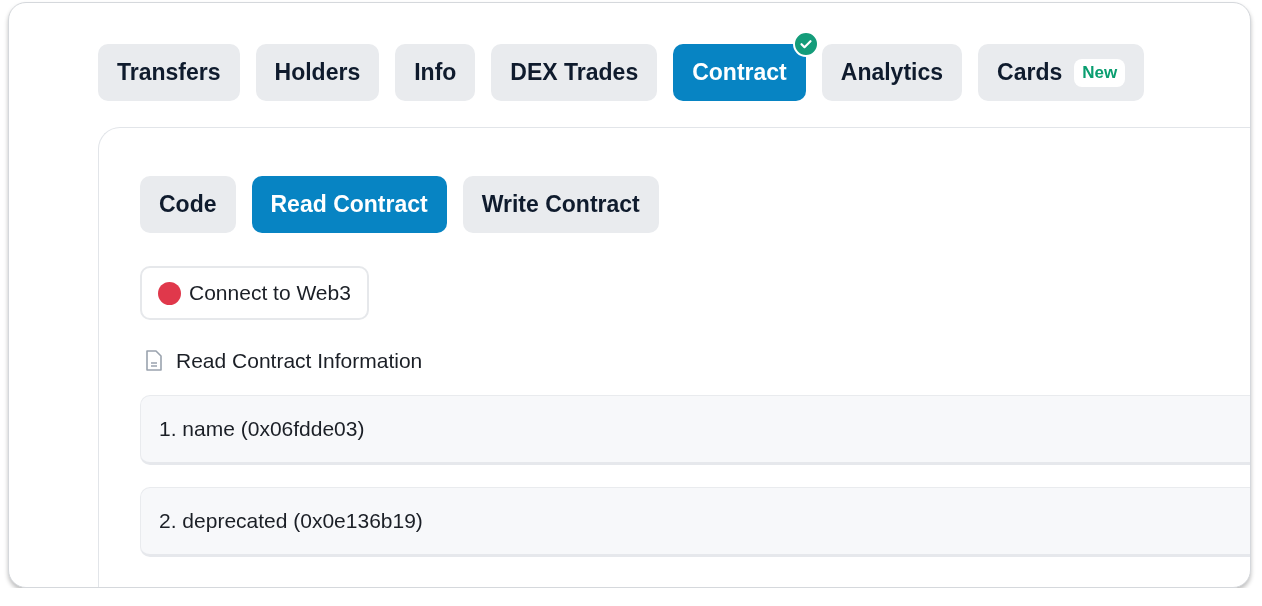 Image resolution: width=1262 pixels, height=606 pixels. Describe the element at coordinates (299, 361) in the screenshot. I see `section-title: Read Contract Information` at that location.